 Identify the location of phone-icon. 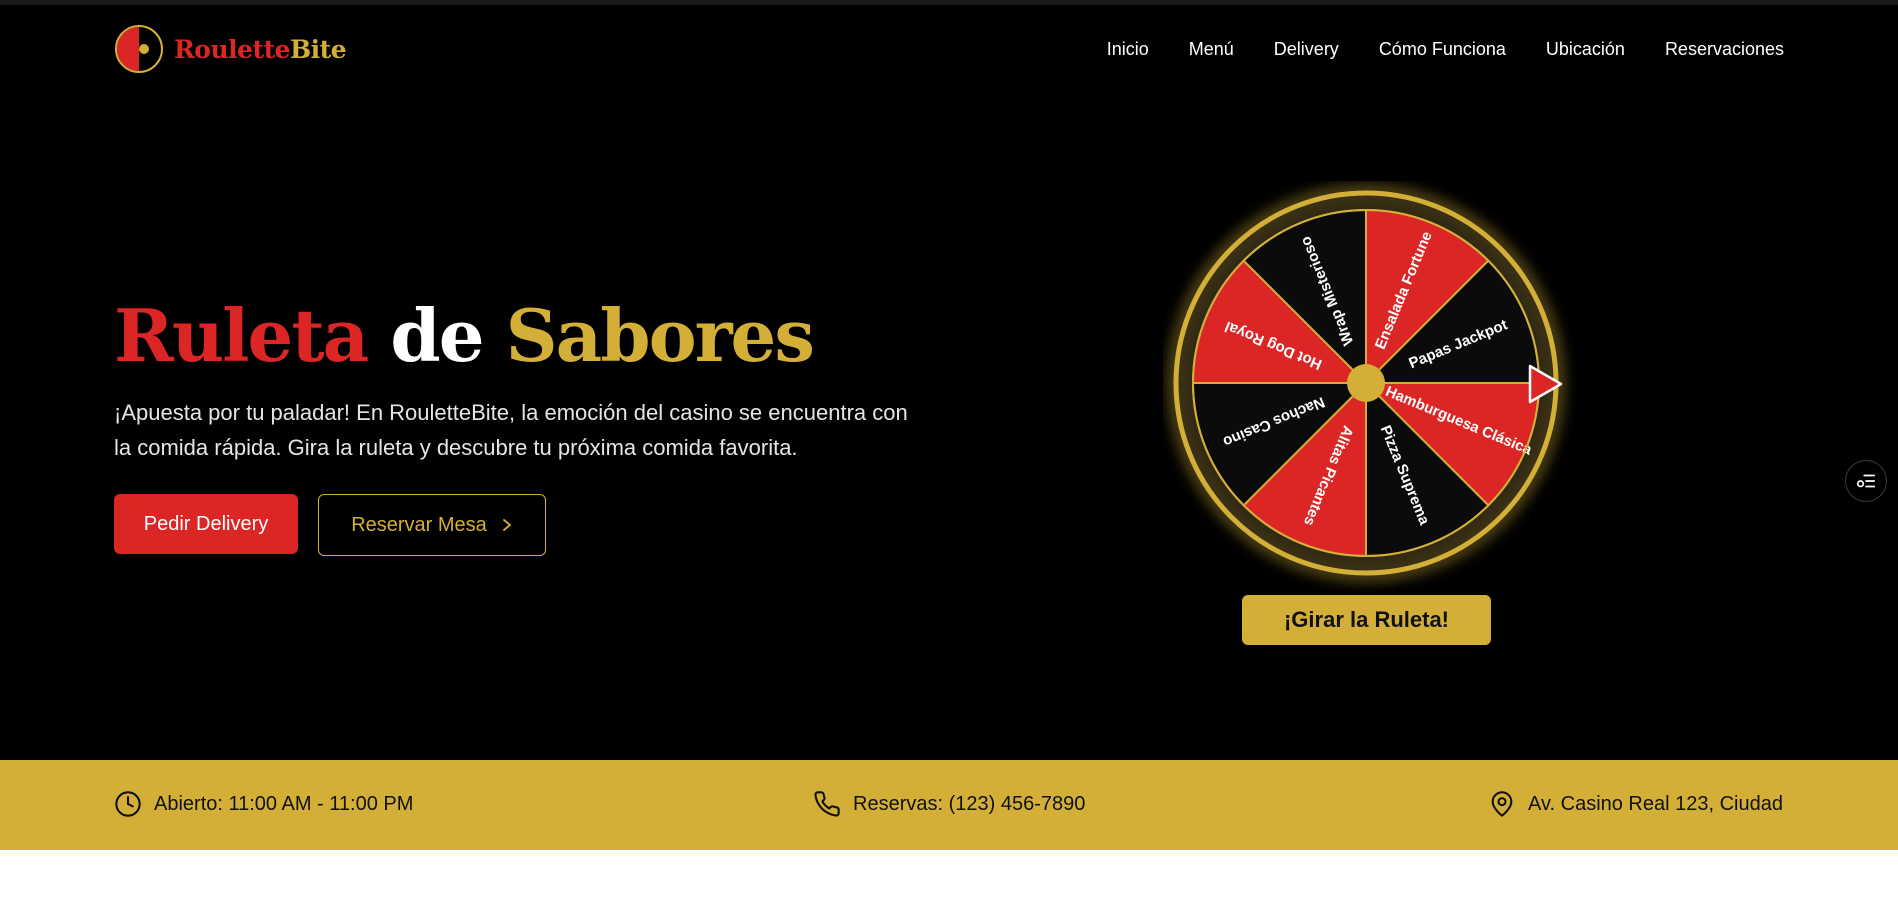
(827, 804).